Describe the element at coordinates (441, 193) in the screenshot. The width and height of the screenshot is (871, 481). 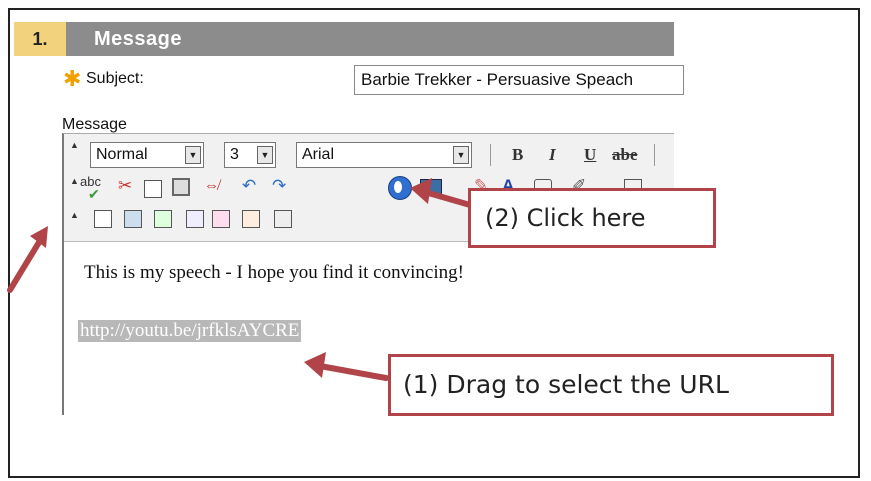
I see `click-arrow-icon` at that location.